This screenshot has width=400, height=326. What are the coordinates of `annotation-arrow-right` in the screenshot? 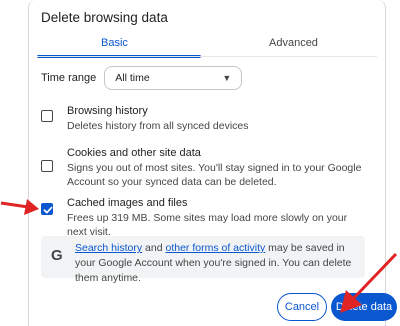 It's located at (369, 282).